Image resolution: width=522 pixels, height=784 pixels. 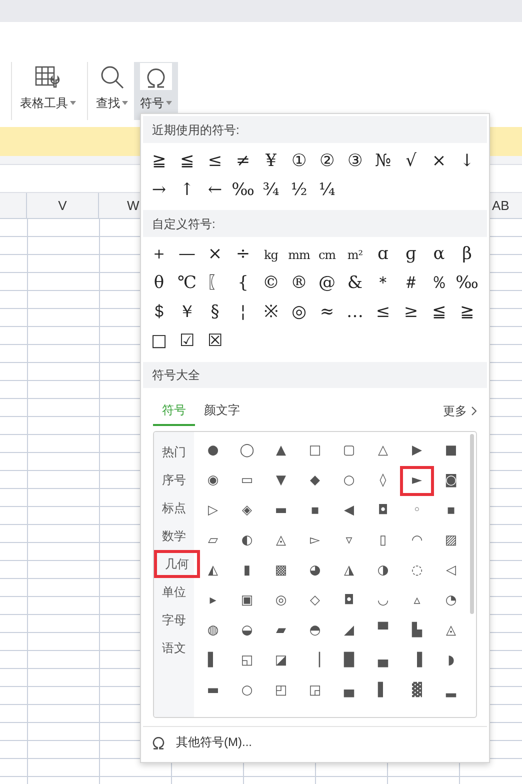 I want to click on symbol-button: ▩, so click(x=281, y=571).